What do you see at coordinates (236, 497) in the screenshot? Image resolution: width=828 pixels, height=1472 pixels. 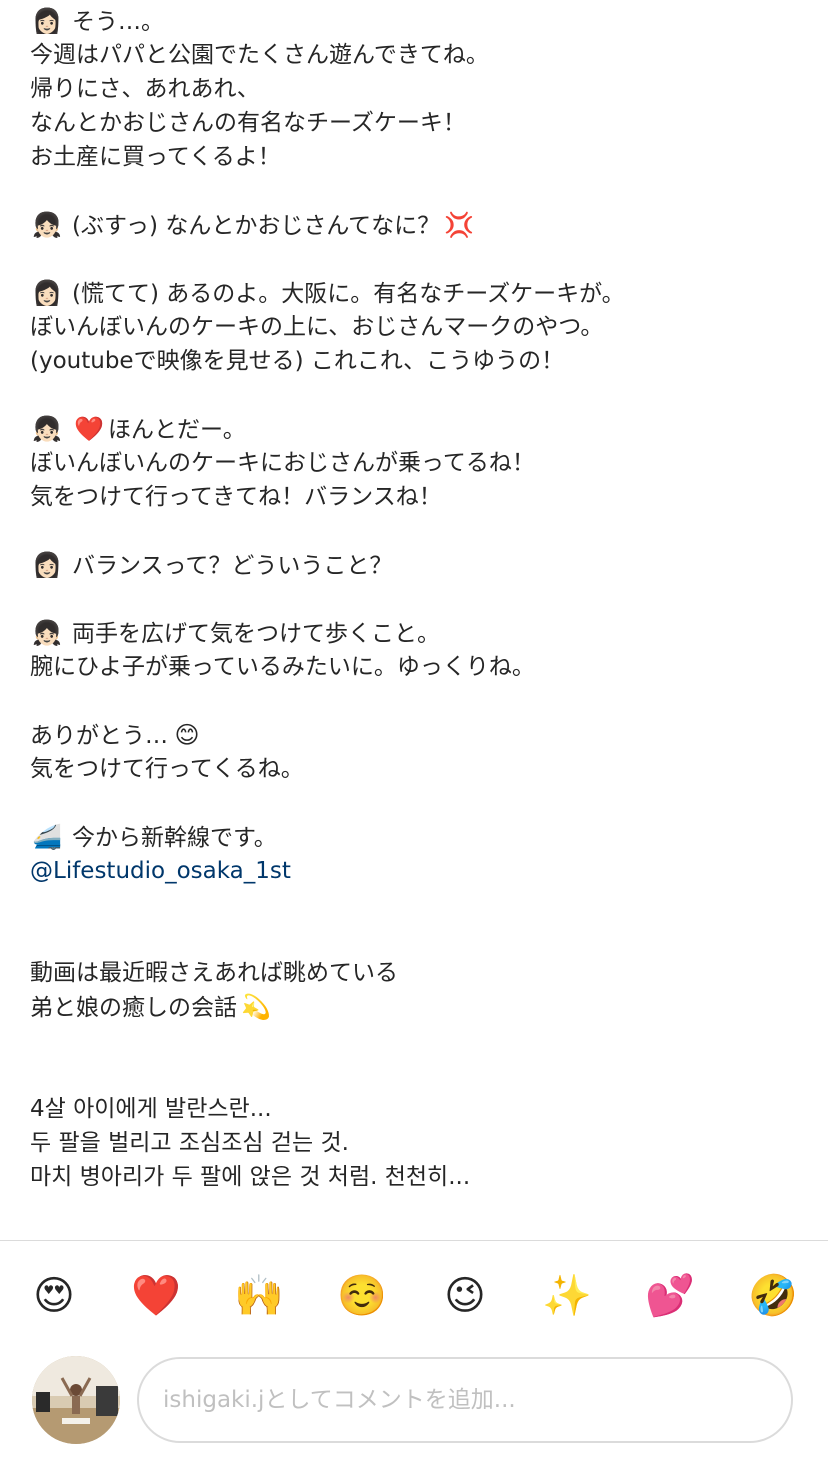 I see `caption-line: 気をつけて行ってきてね！バランスね！` at bounding box center [236, 497].